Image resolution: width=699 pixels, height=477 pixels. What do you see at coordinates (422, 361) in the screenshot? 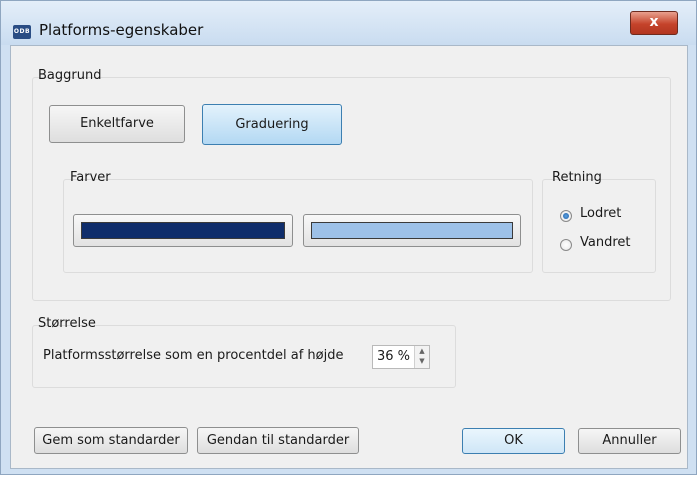
I see `spinner-down-icon: ▼` at bounding box center [422, 361].